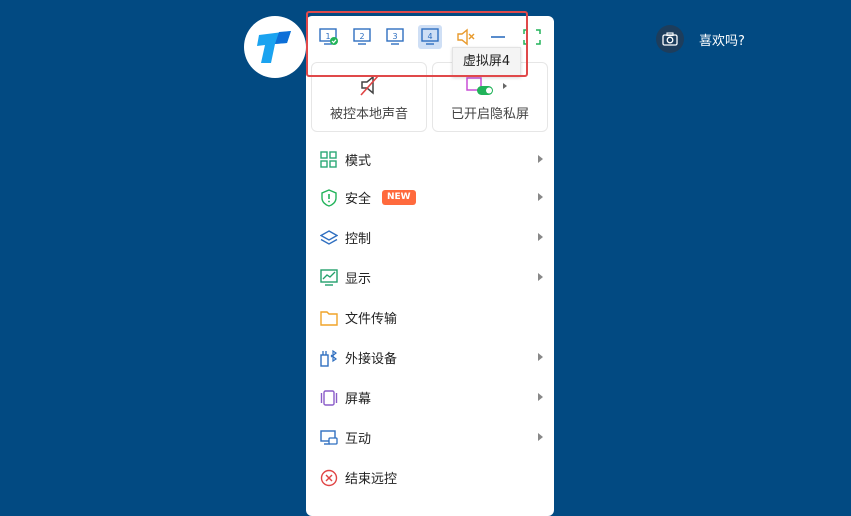 This screenshot has height=516, width=851. I want to click on menu-item-file-transfer: 文件传输, so click(430, 317).